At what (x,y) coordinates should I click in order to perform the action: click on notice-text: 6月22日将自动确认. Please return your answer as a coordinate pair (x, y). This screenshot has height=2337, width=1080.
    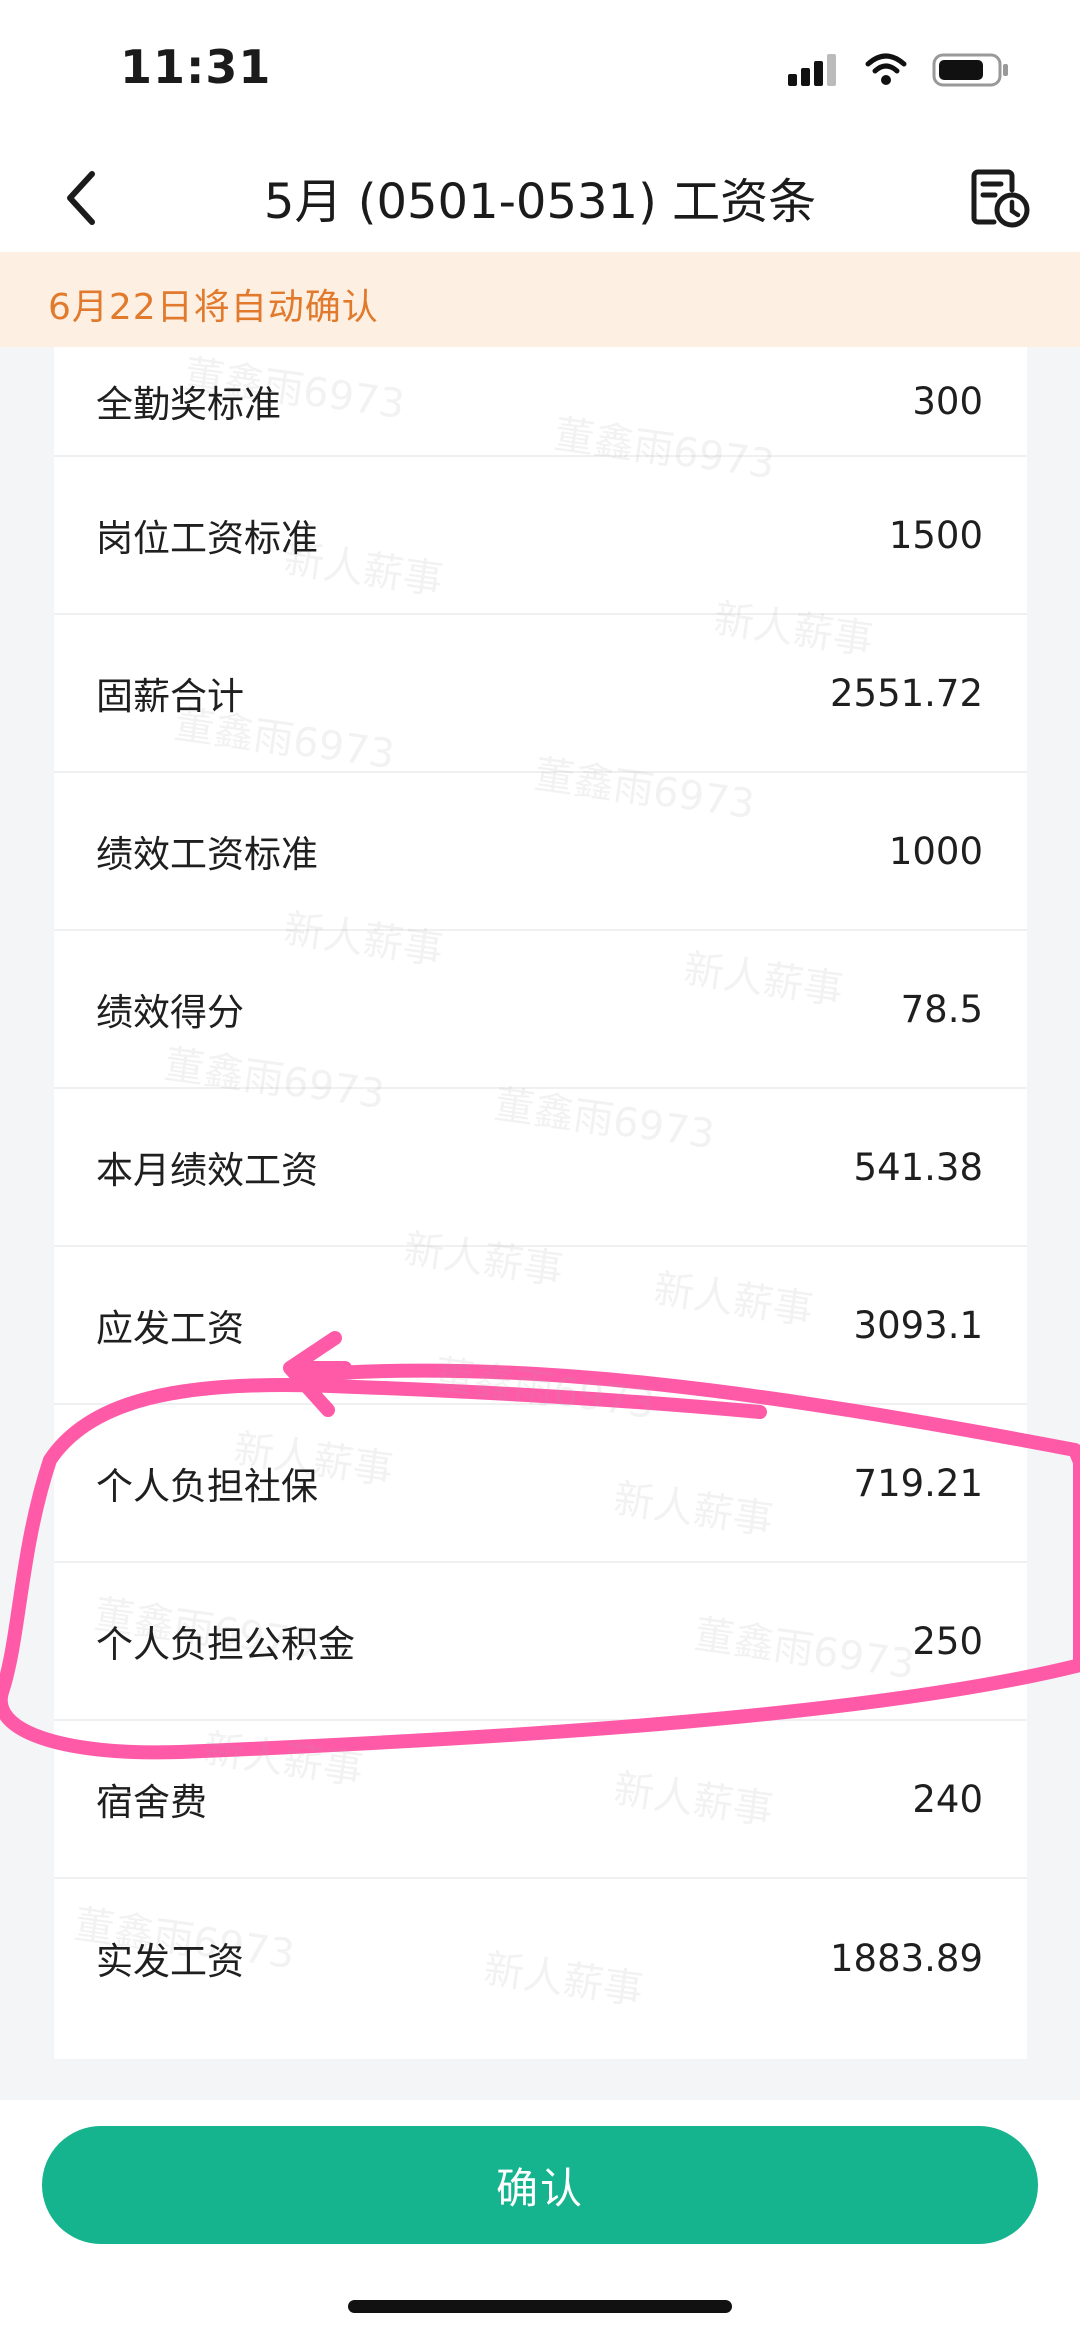
    Looking at the image, I should click on (213, 307).